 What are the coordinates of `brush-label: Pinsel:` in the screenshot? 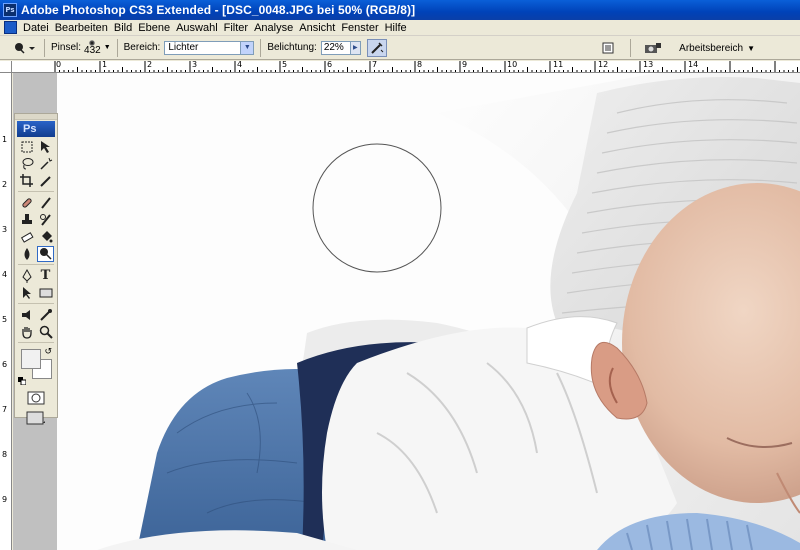 It's located at (66, 47).